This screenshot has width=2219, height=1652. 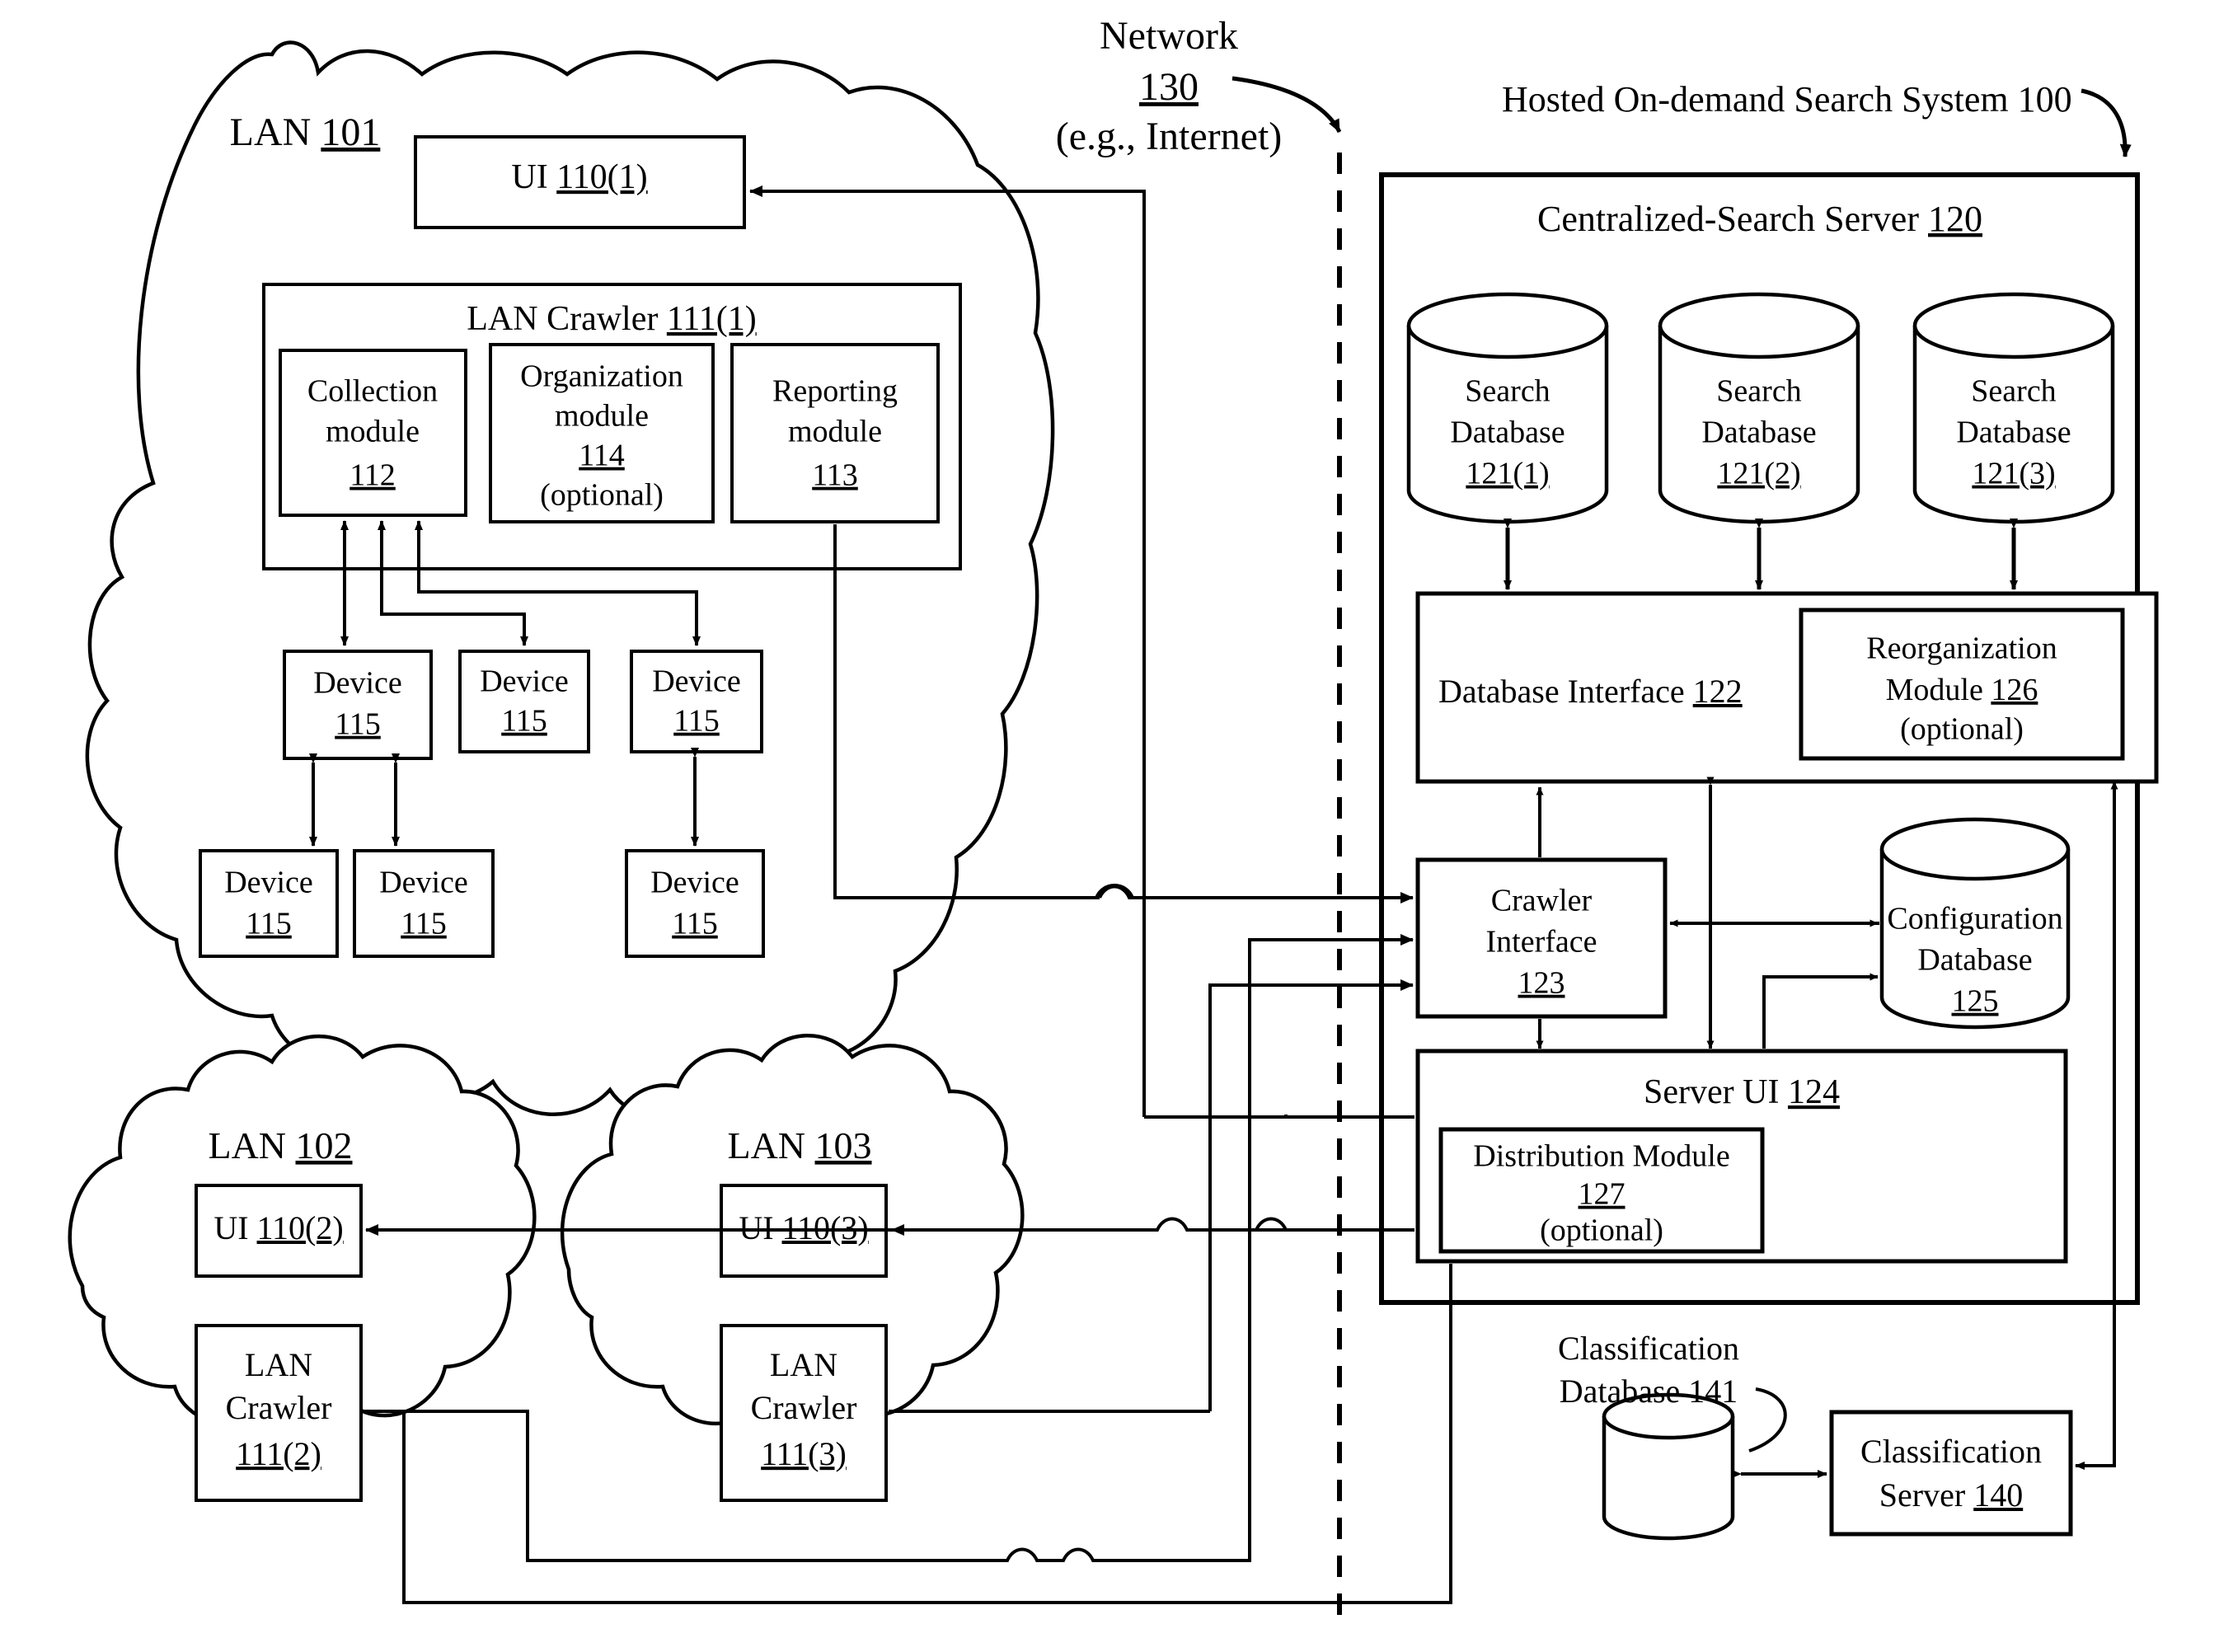 I want to click on lan-103-title: LAN 103, so click(x=799, y=1145).